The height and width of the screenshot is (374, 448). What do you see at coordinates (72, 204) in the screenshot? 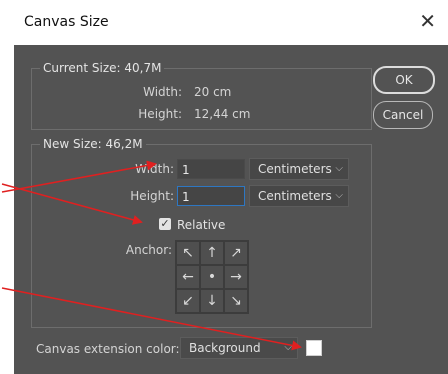
I see `annotation-arrow-to-relative` at bounding box center [72, 204].